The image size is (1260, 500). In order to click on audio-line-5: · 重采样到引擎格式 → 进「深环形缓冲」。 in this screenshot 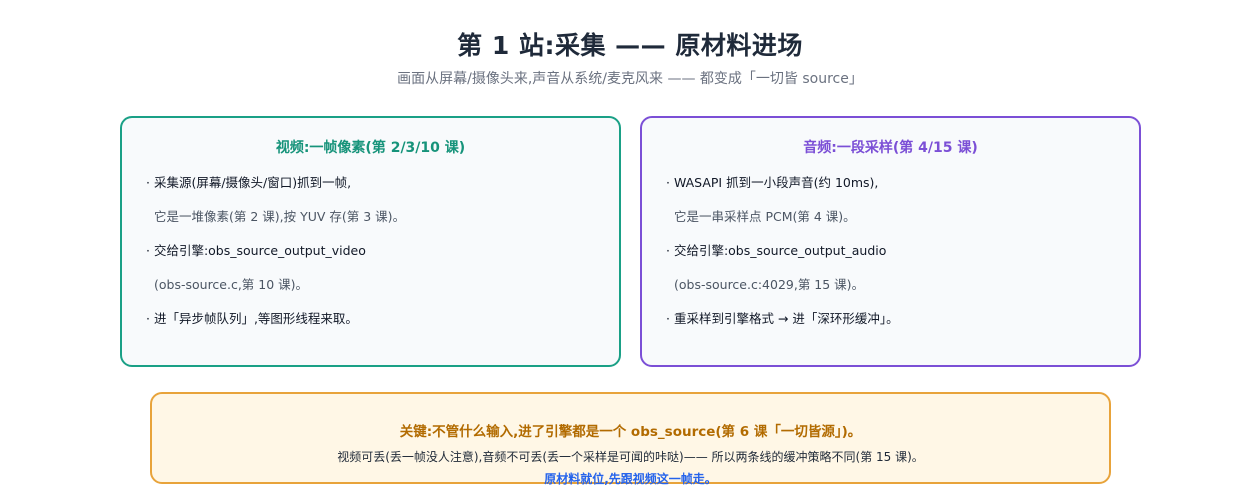, I will do `click(782, 318)`.